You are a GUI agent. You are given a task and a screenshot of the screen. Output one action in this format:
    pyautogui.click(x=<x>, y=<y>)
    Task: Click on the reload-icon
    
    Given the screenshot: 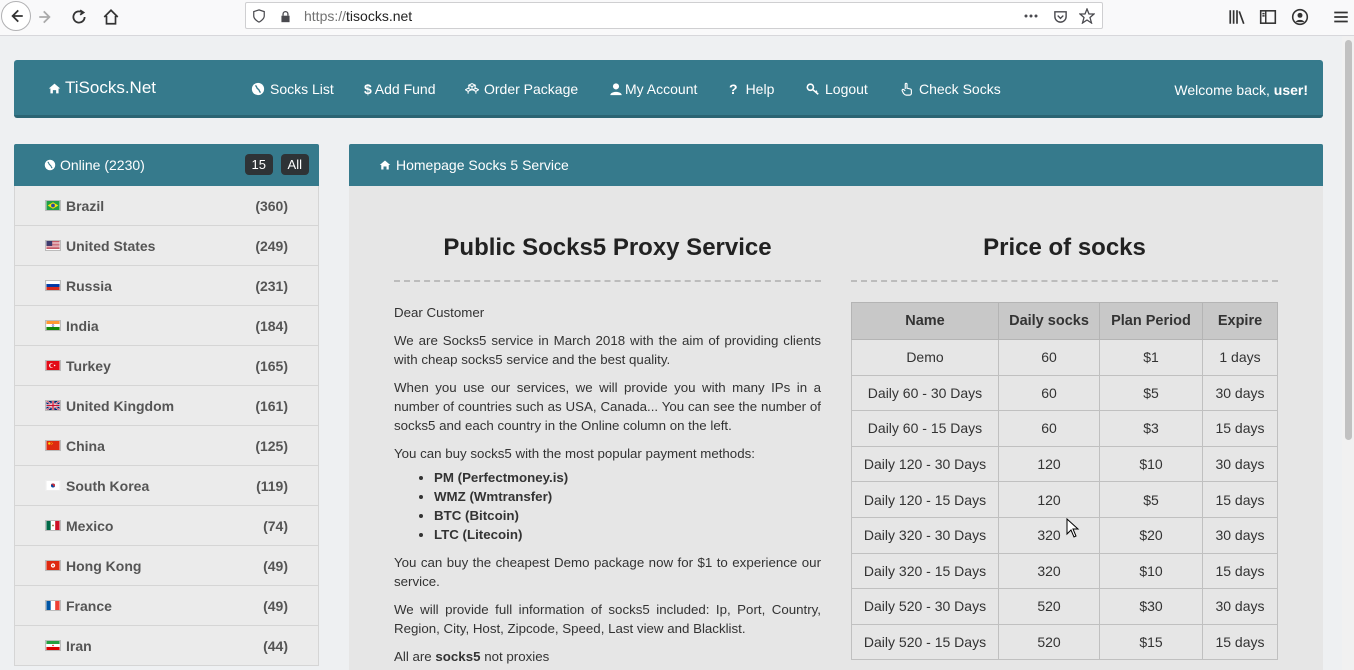 What is the action you would take?
    pyautogui.click(x=79, y=16)
    